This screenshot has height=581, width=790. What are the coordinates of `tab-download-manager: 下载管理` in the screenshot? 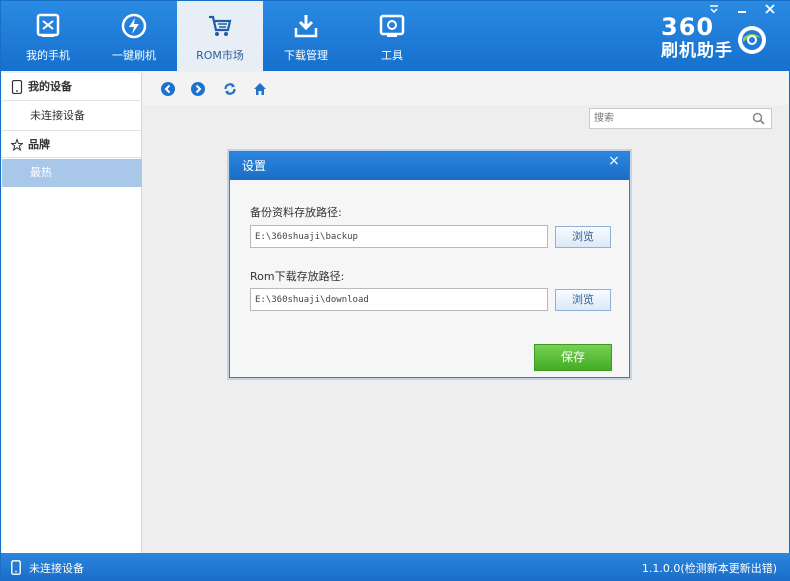 It's located at (306, 36).